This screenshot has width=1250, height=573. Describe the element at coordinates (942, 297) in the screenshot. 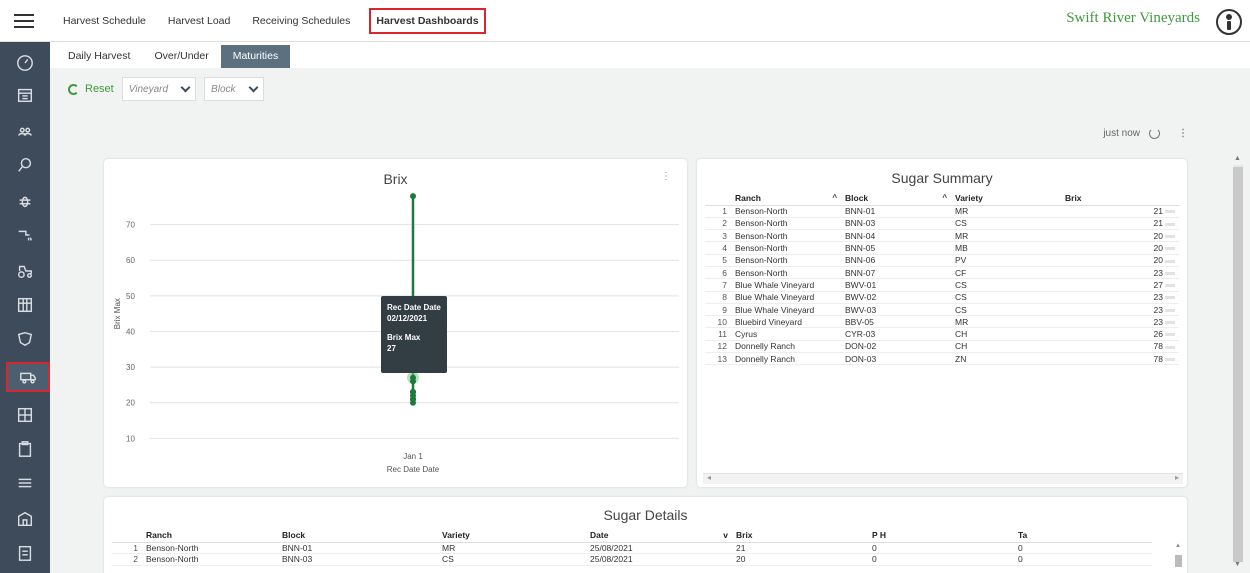

I see `table-row: 8 Blue Whale Vineyard BWV-02 CS 23` at that location.